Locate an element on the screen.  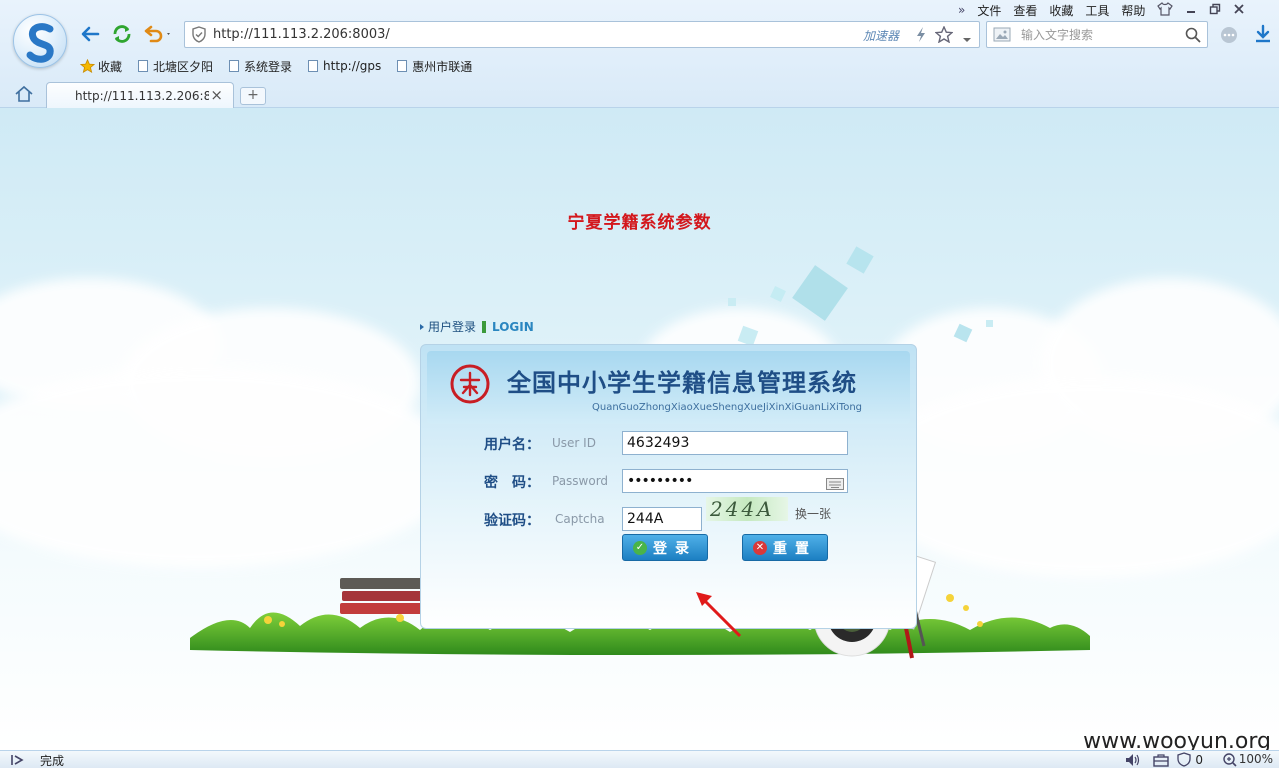
bookmark-label: 惠州市联通 is located at coordinates (442, 66).